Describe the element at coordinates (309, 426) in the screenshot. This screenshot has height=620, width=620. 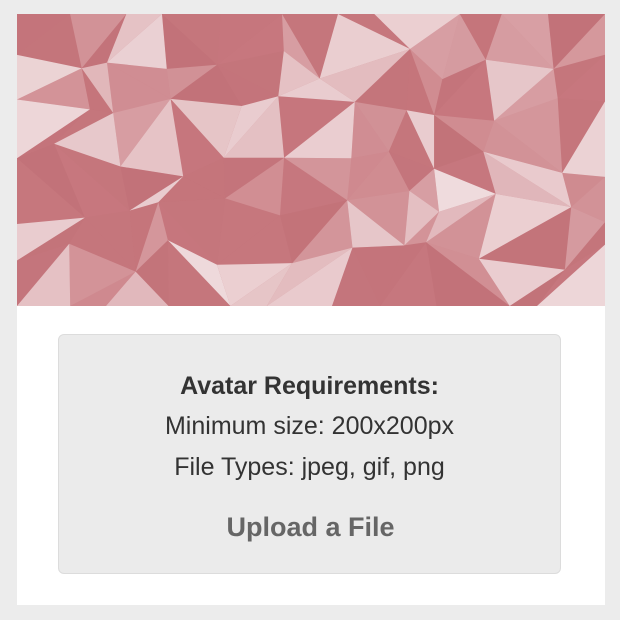
I see `minimum-size-text: Minimum size: 200x200px` at that location.